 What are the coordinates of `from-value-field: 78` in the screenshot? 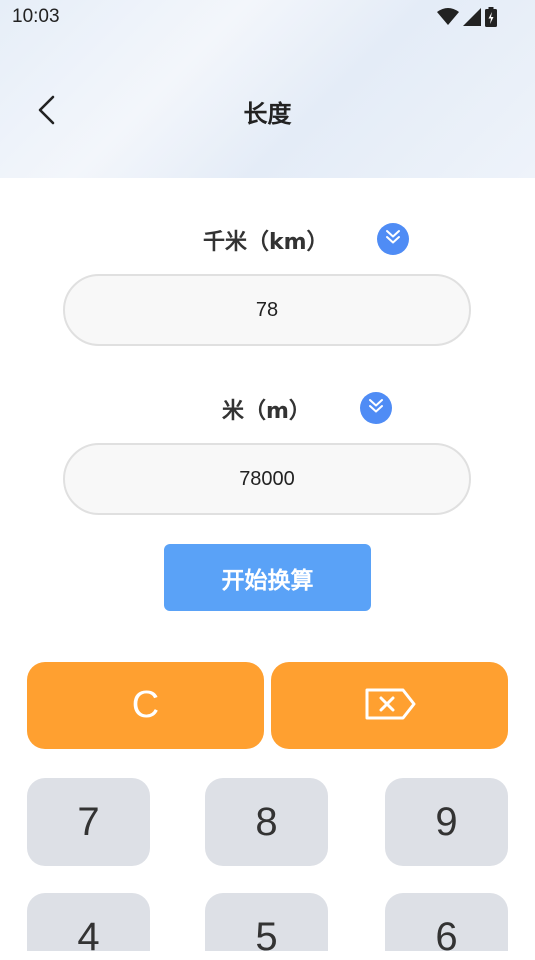 It's located at (267, 310).